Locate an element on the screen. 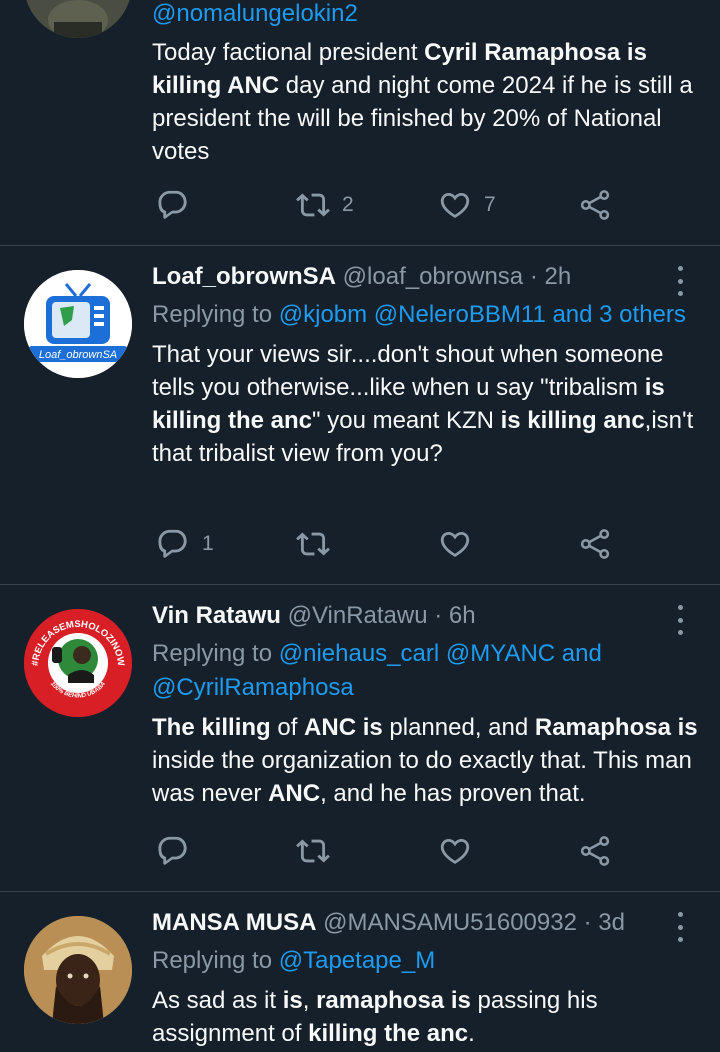 The width and height of the screenshot is (720, 1052). bold-text: is killing anc is located at coordinates (572, 420).